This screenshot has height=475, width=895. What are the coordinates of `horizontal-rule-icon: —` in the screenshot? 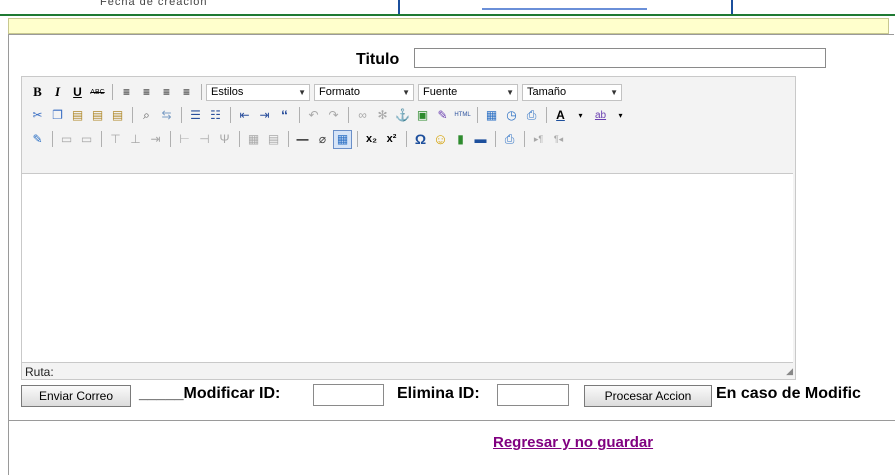 It's located at (302, 139).